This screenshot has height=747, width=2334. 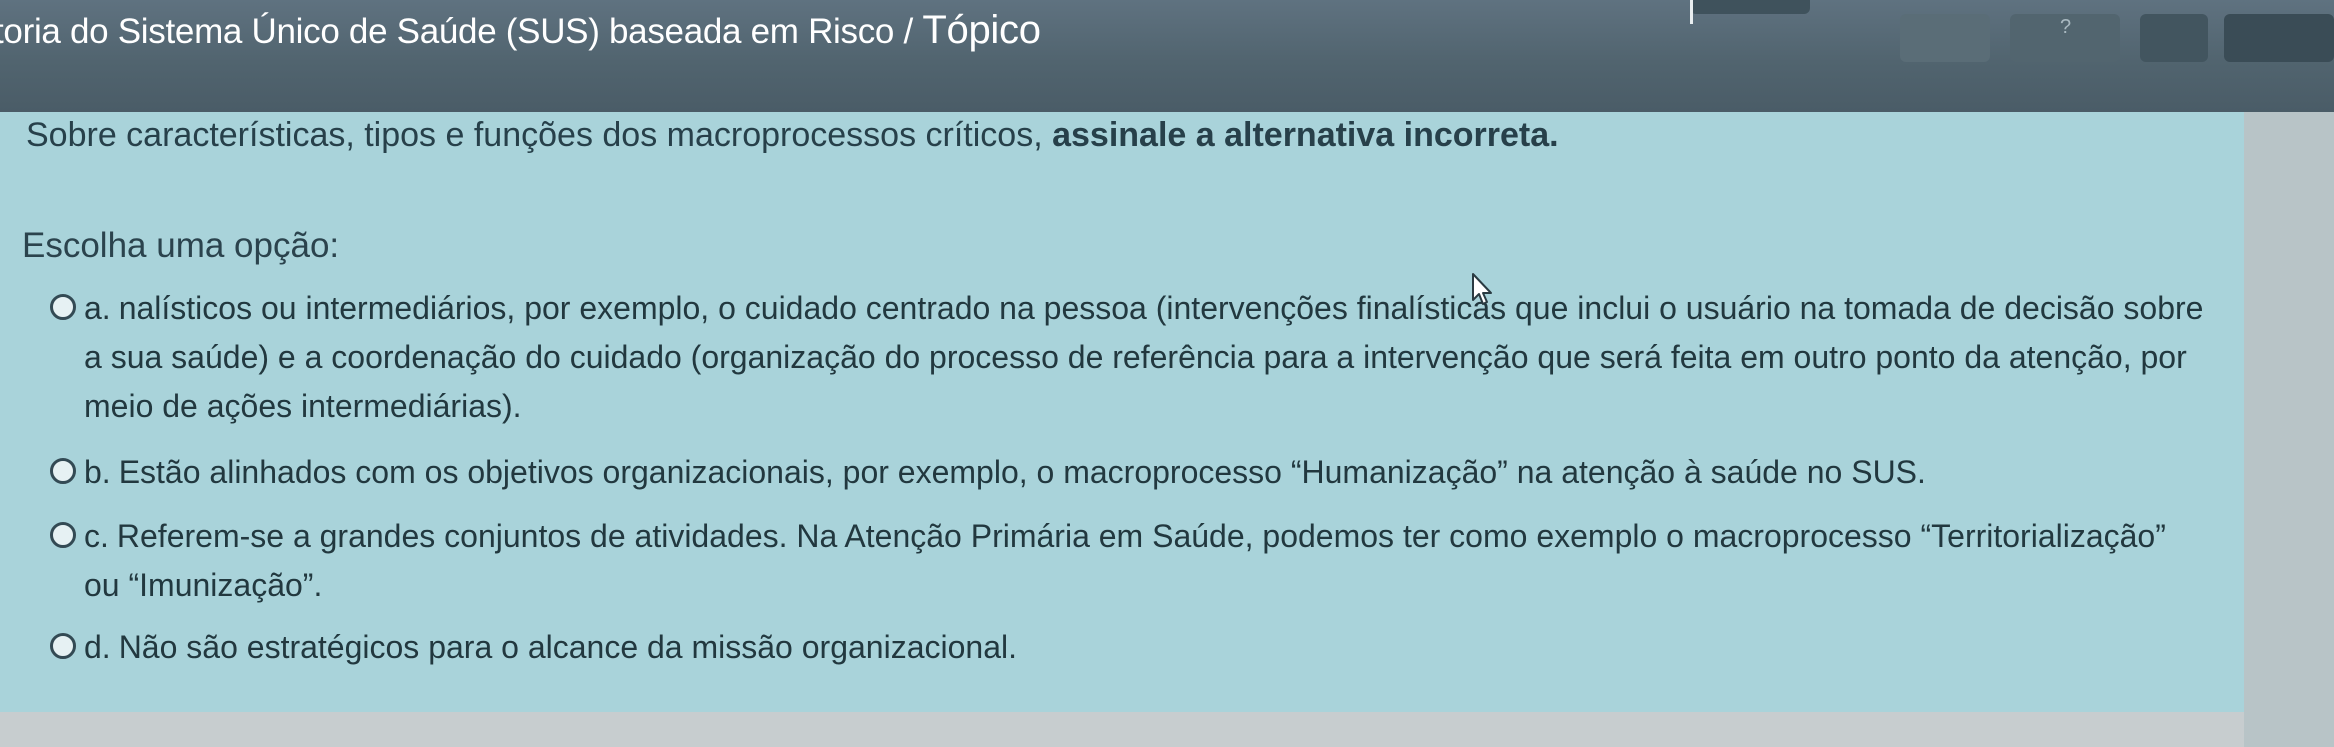 I want to click on right-margin, so click(x=2289, y=429).